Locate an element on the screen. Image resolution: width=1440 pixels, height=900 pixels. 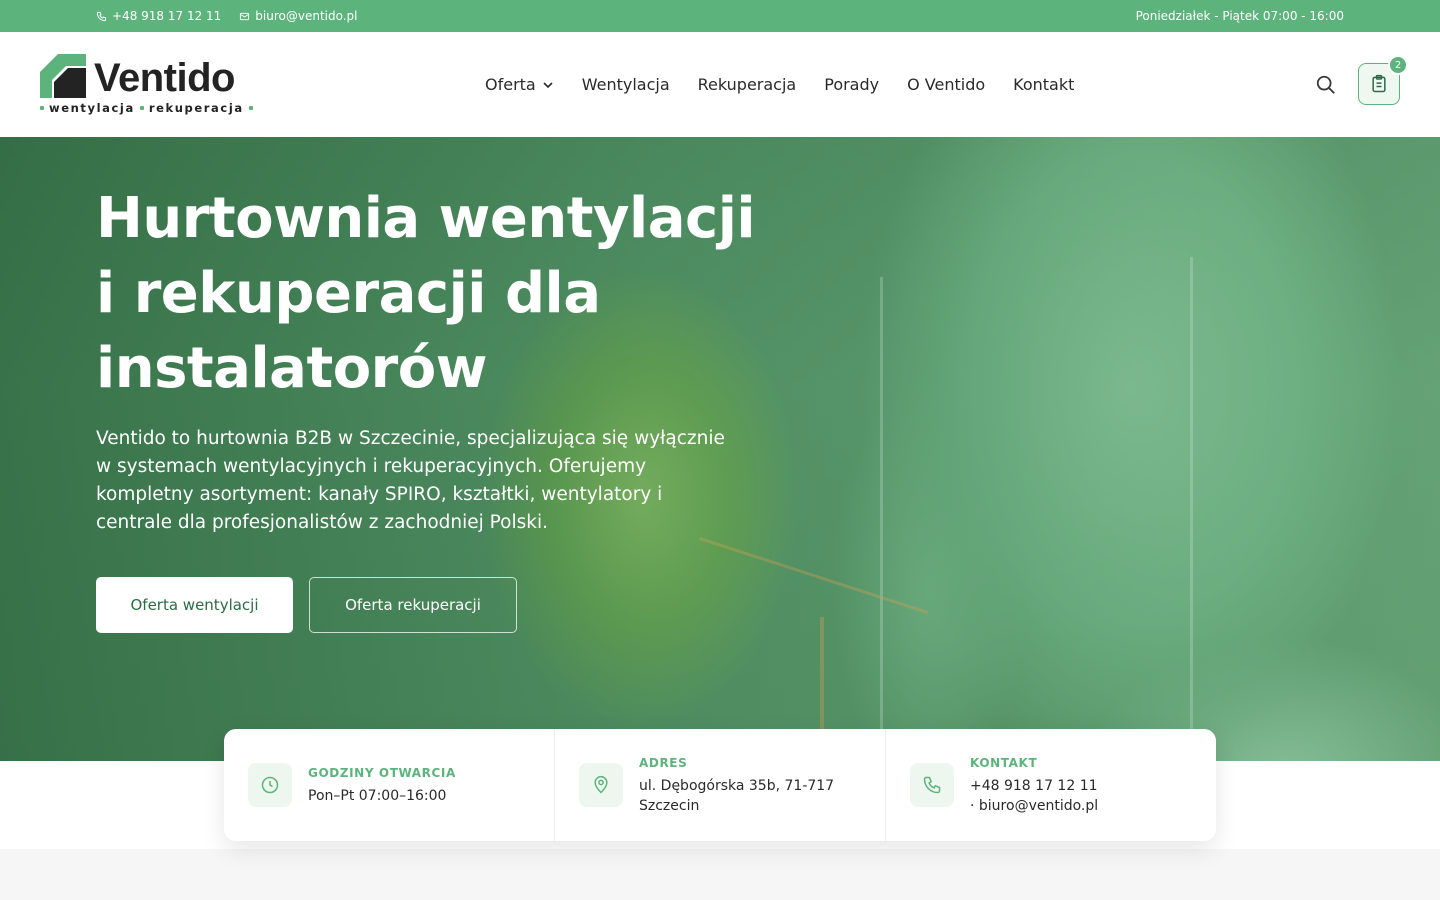
info-opening-hours: GODZINY OTWARCIA Pon–Pt 07:00–16:00 is located at coordinates (389, 785).